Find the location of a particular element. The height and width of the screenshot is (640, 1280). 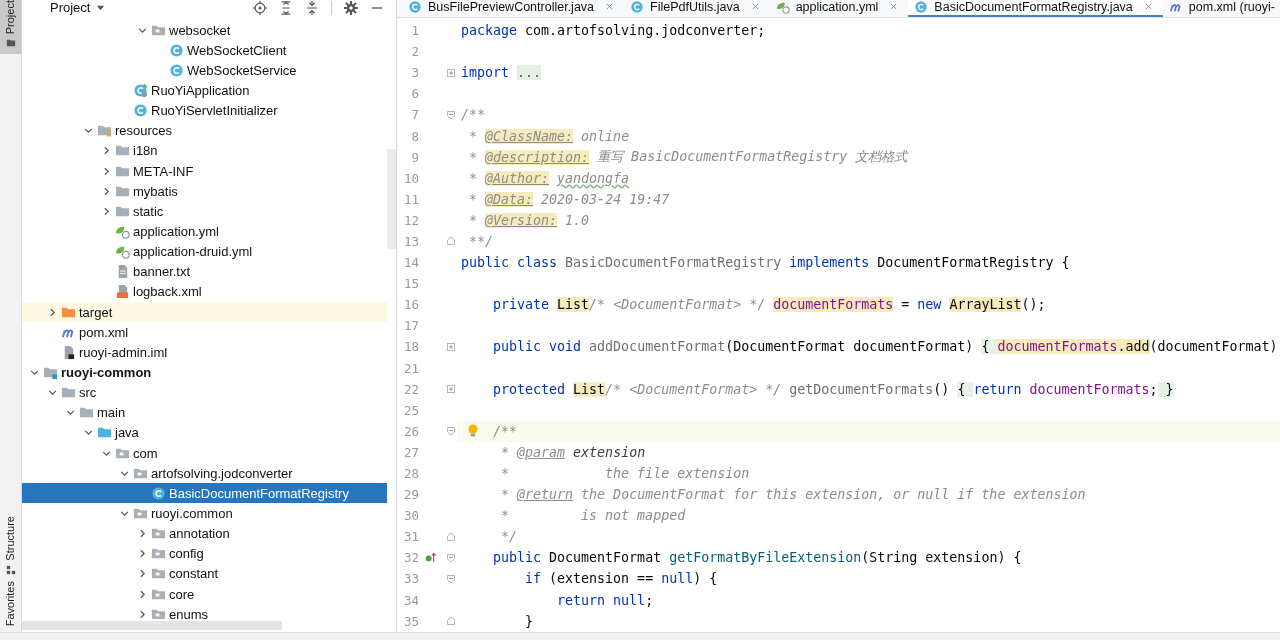

code-line: */ is located at coordinates (509, 537).